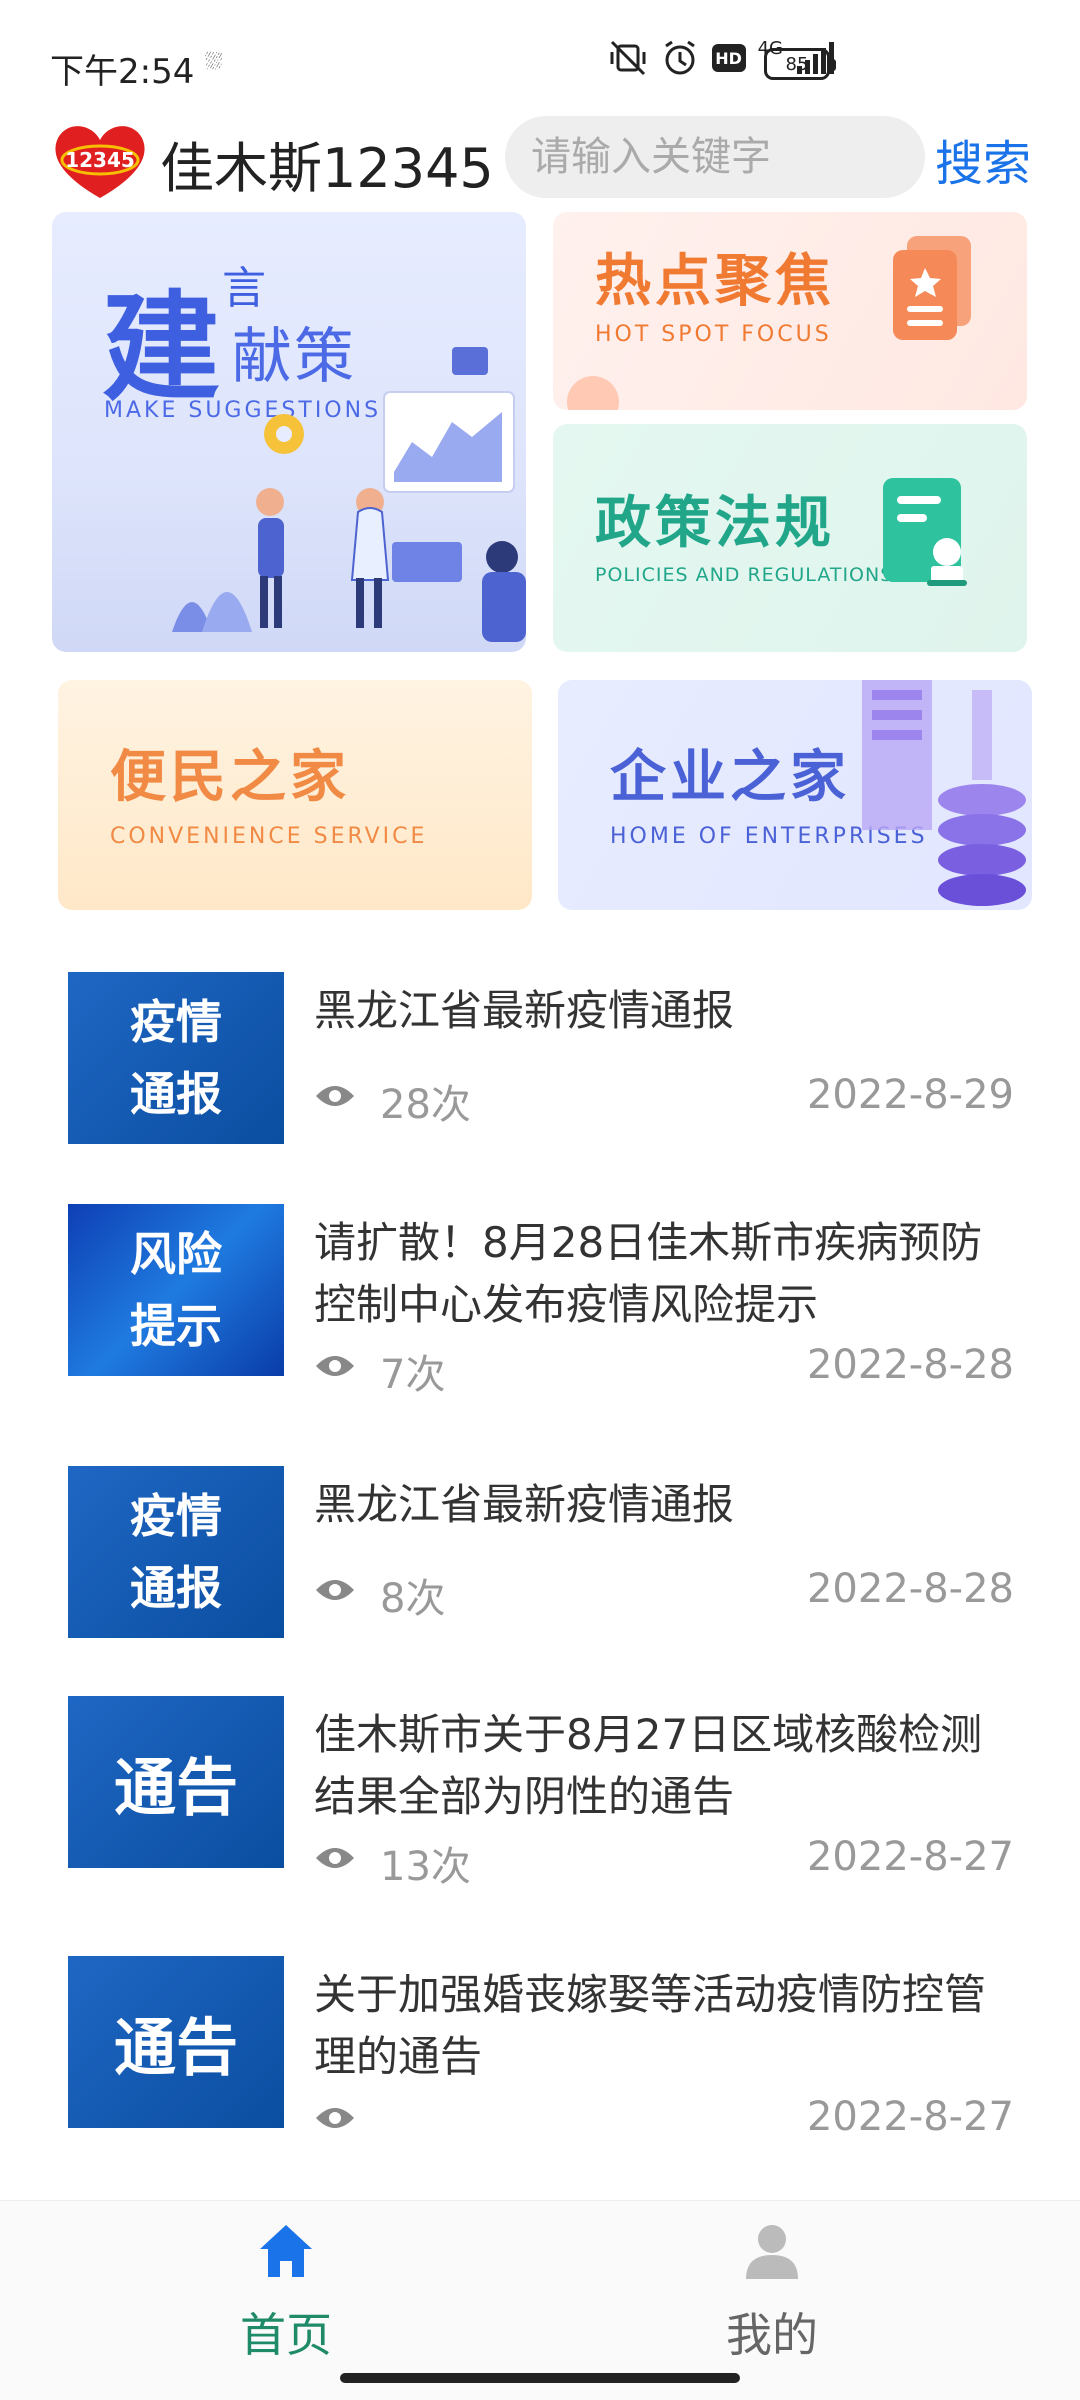  I want to click on news-meta: 2022-8-27, so click(664, 2119).